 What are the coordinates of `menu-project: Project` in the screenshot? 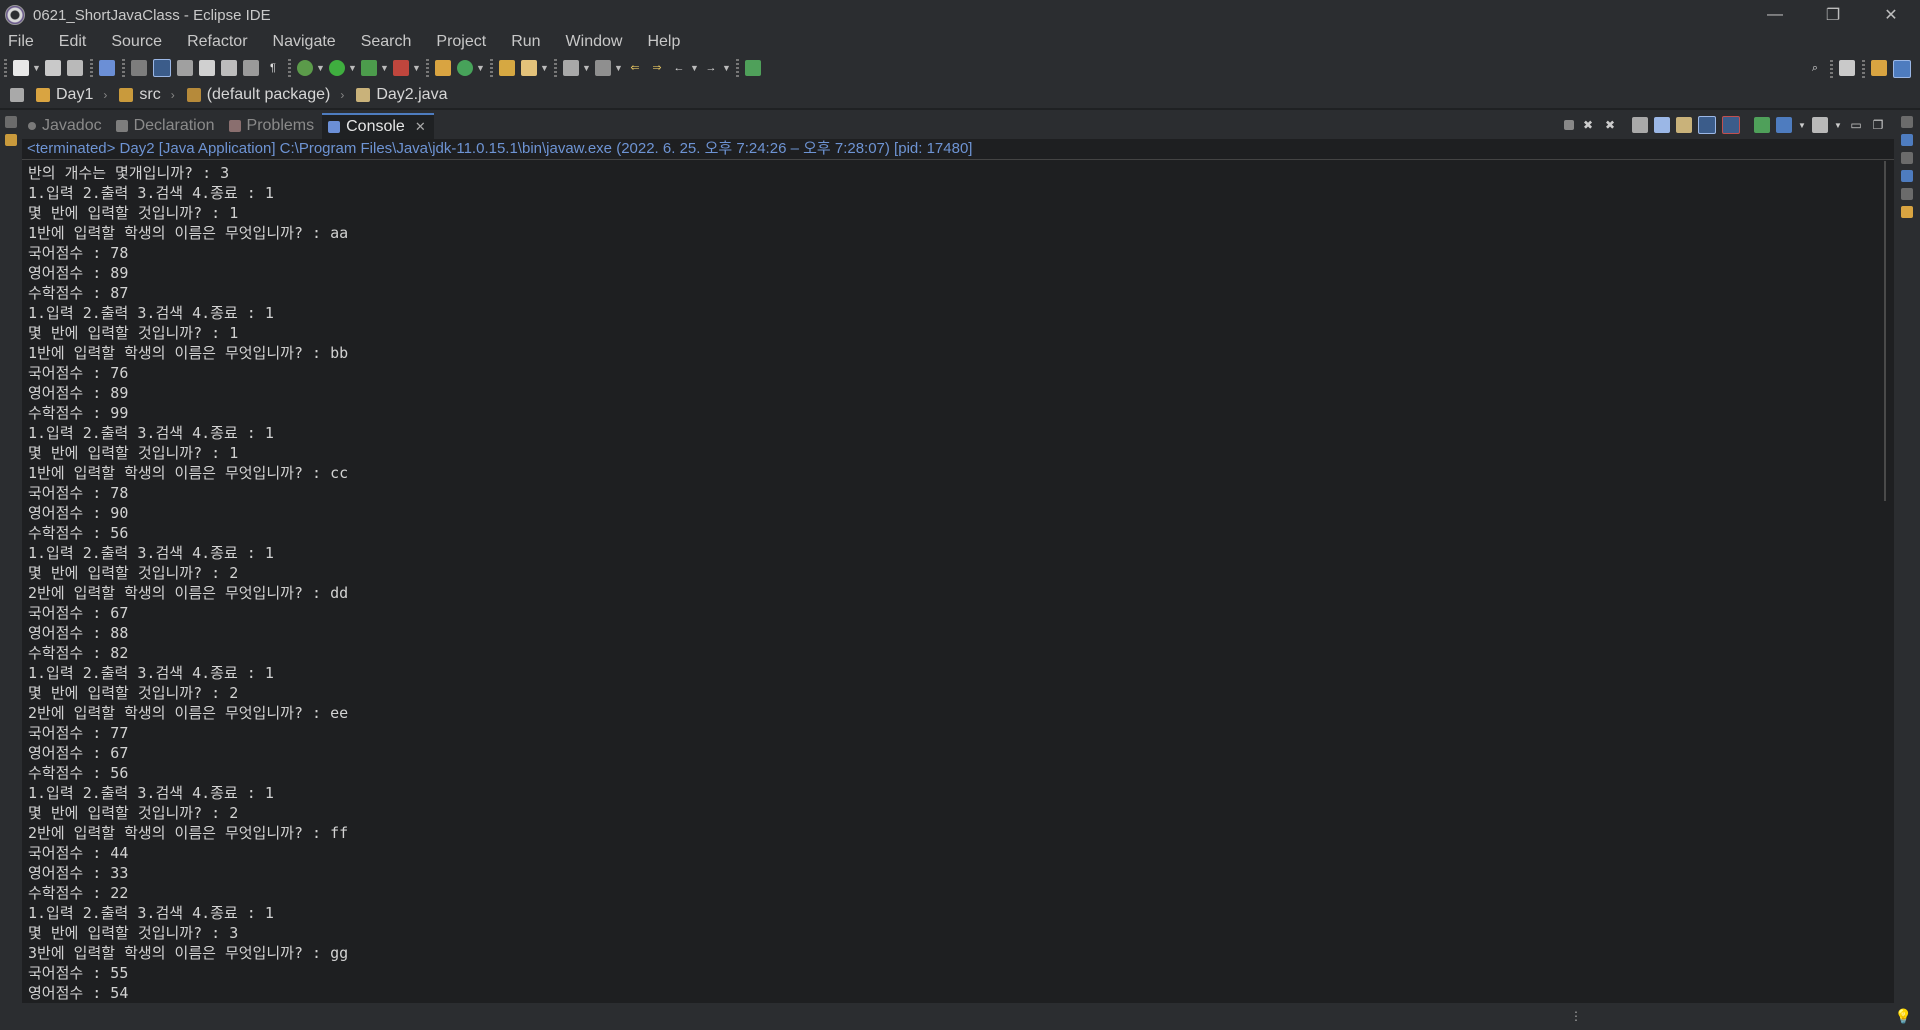 It's located at (461, 42).